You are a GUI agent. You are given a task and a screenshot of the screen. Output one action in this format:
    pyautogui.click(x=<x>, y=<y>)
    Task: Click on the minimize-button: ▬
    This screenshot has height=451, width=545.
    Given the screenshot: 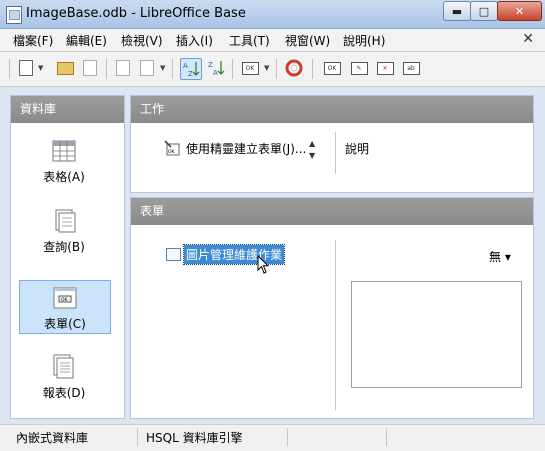 What is the action you would take?
    pyautogui.click(x=457, y=11)
    